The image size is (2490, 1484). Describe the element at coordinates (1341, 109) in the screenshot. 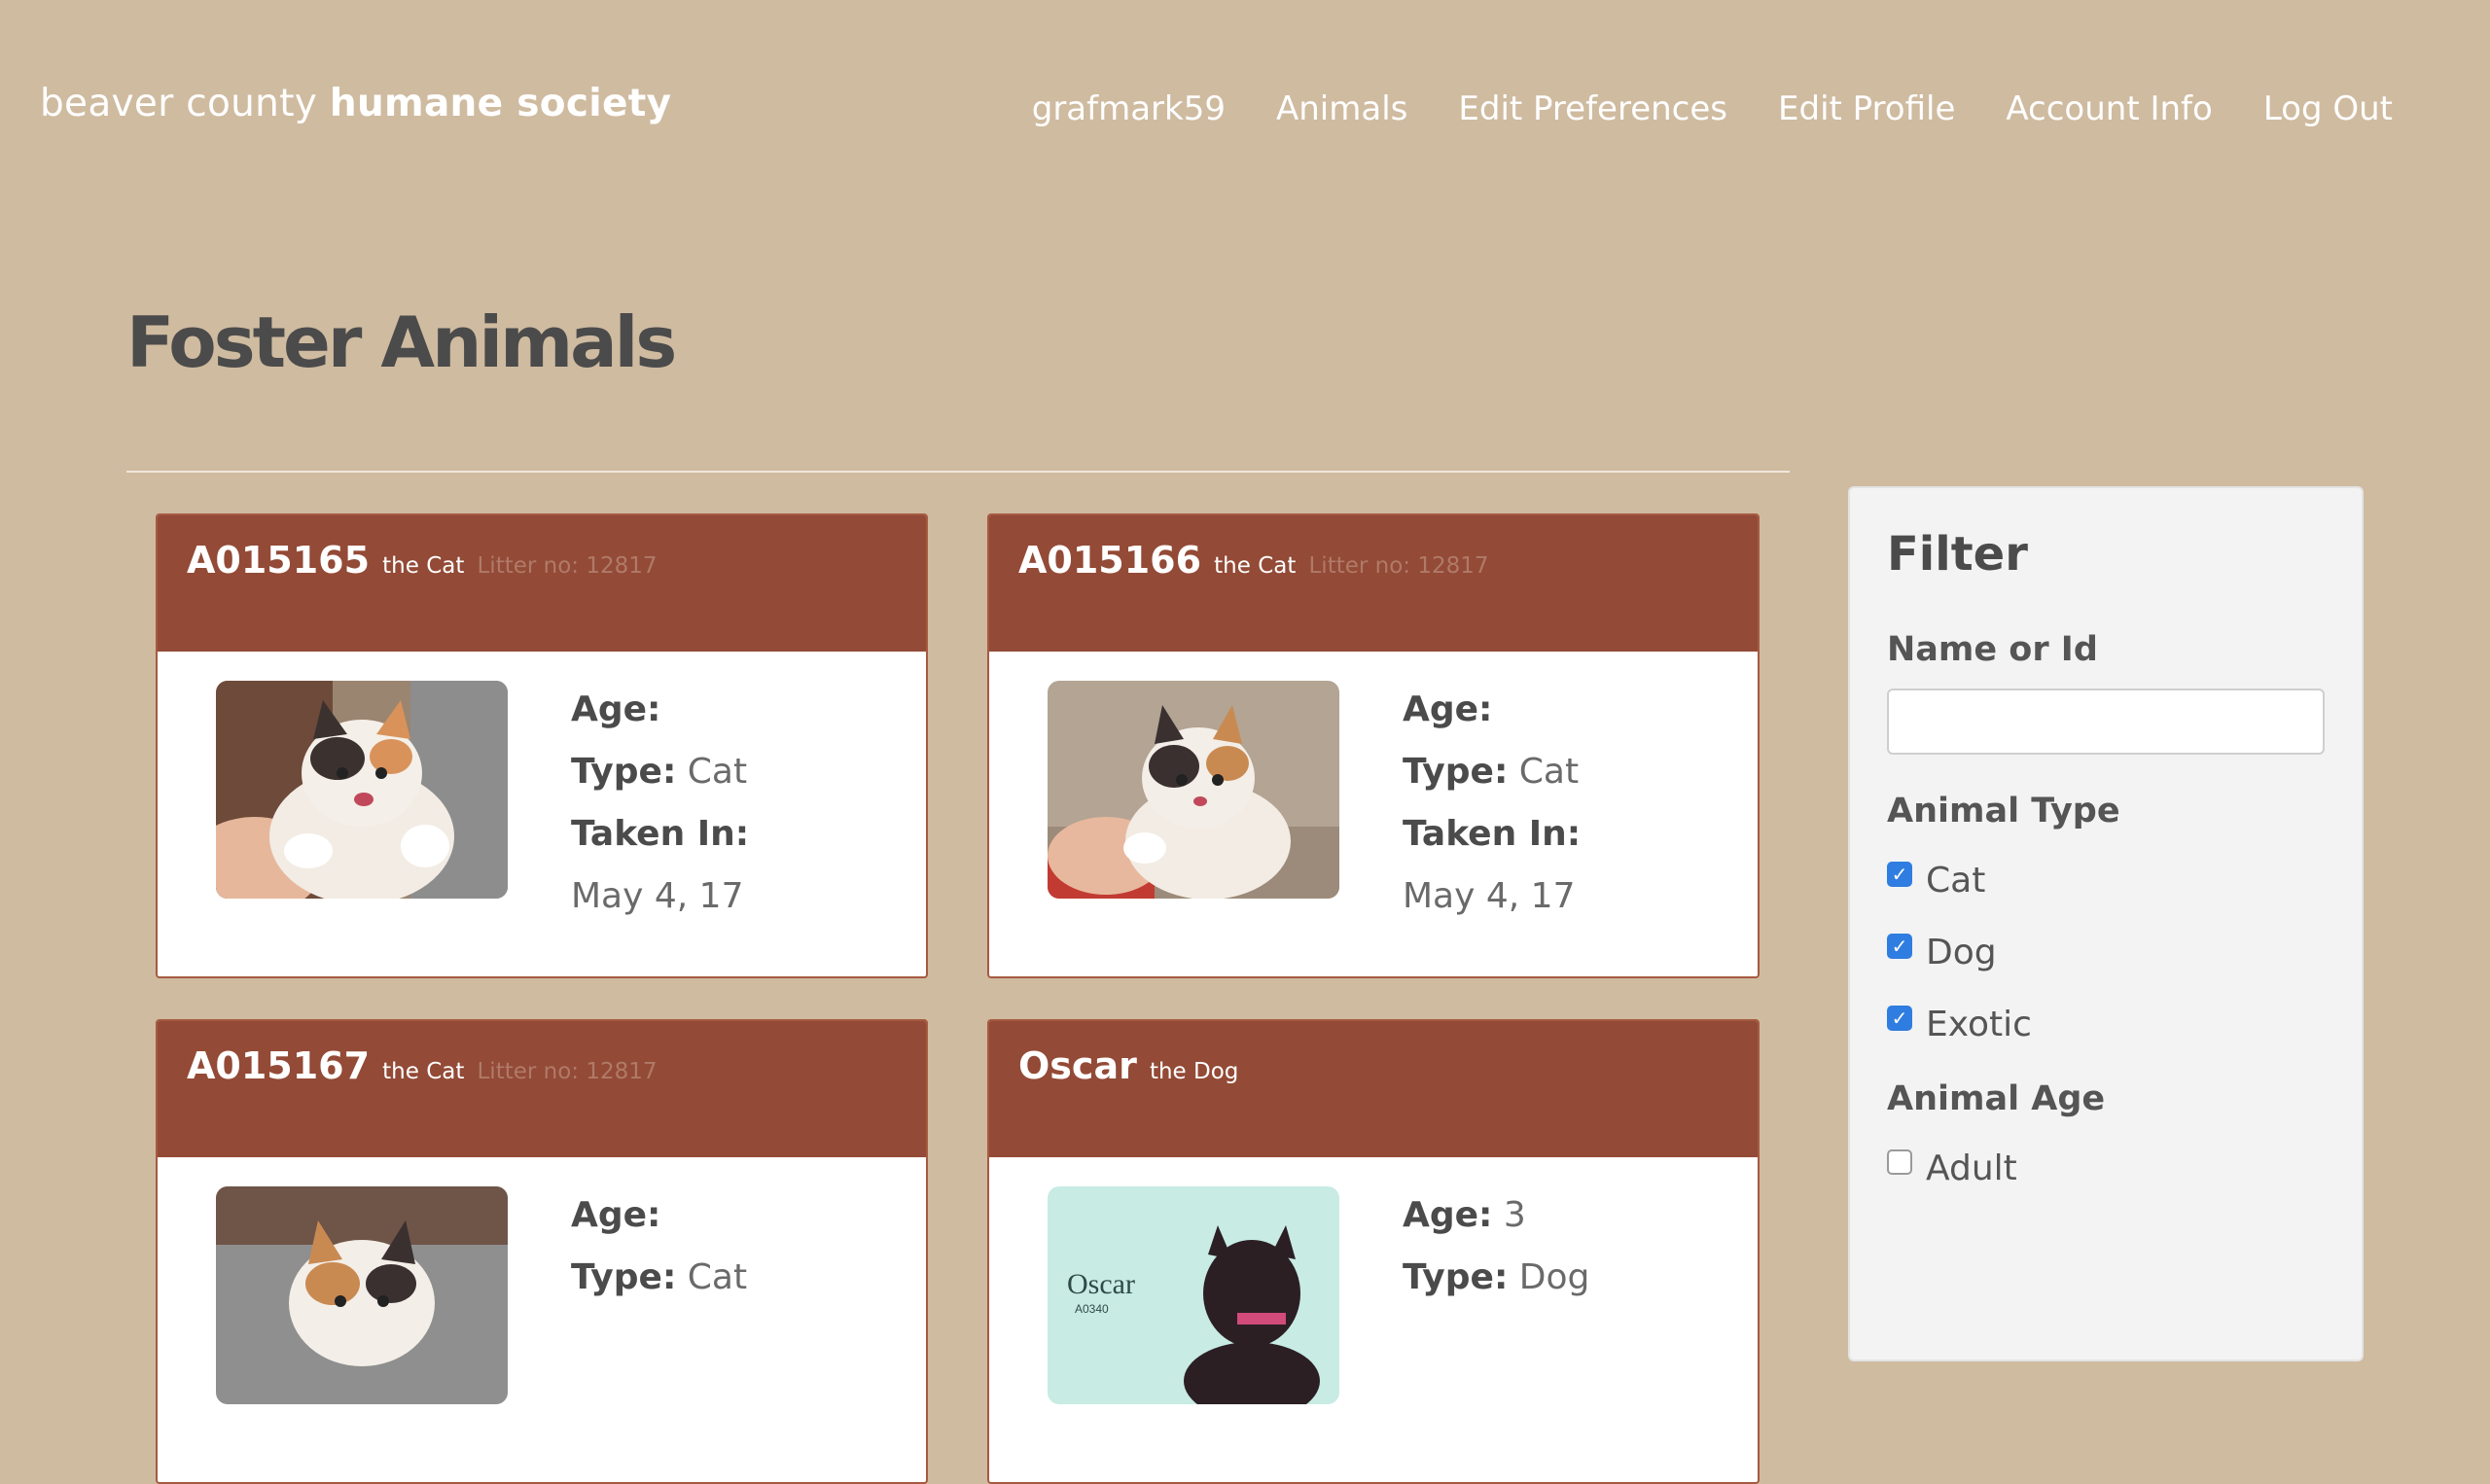

I see `nav-animals: Animals` at that location.